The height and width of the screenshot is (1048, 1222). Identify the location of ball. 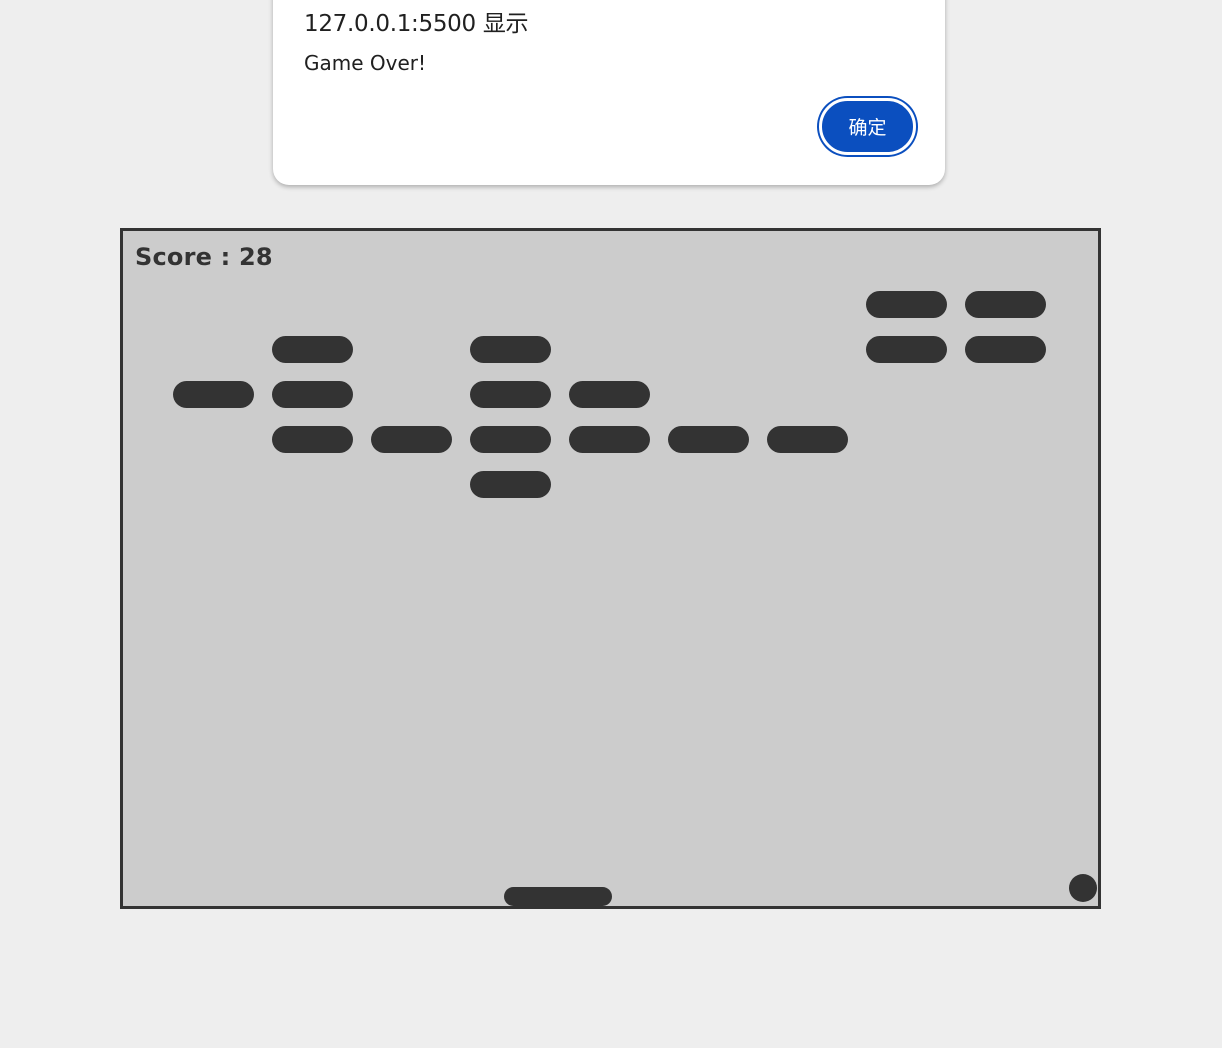
(1083, 888).